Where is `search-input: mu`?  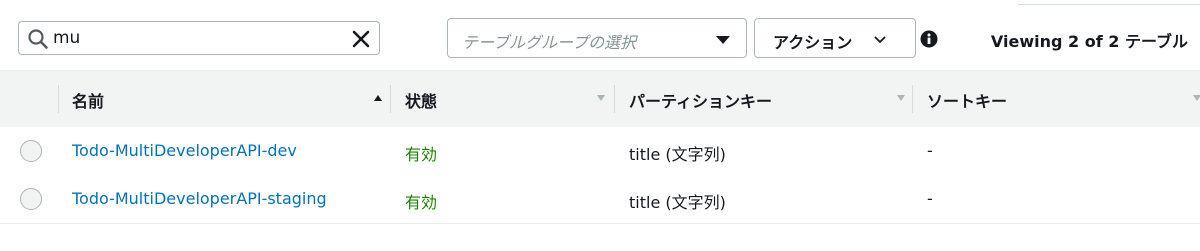
search-input: mu is located at coordinates (199, 38).